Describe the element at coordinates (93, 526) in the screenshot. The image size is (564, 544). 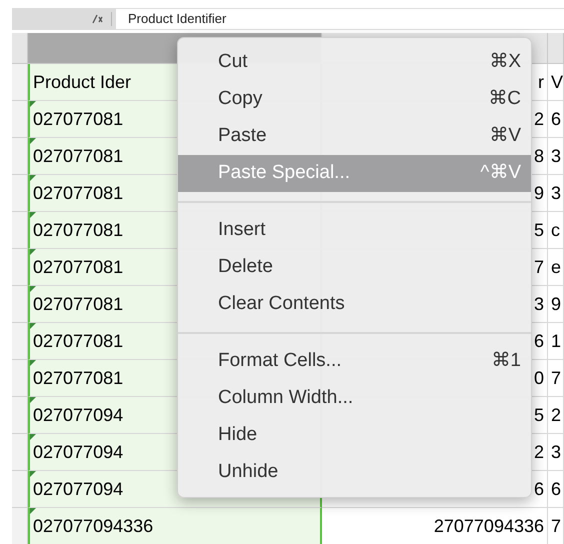
I see `cell-text: 027077094336` at that location.